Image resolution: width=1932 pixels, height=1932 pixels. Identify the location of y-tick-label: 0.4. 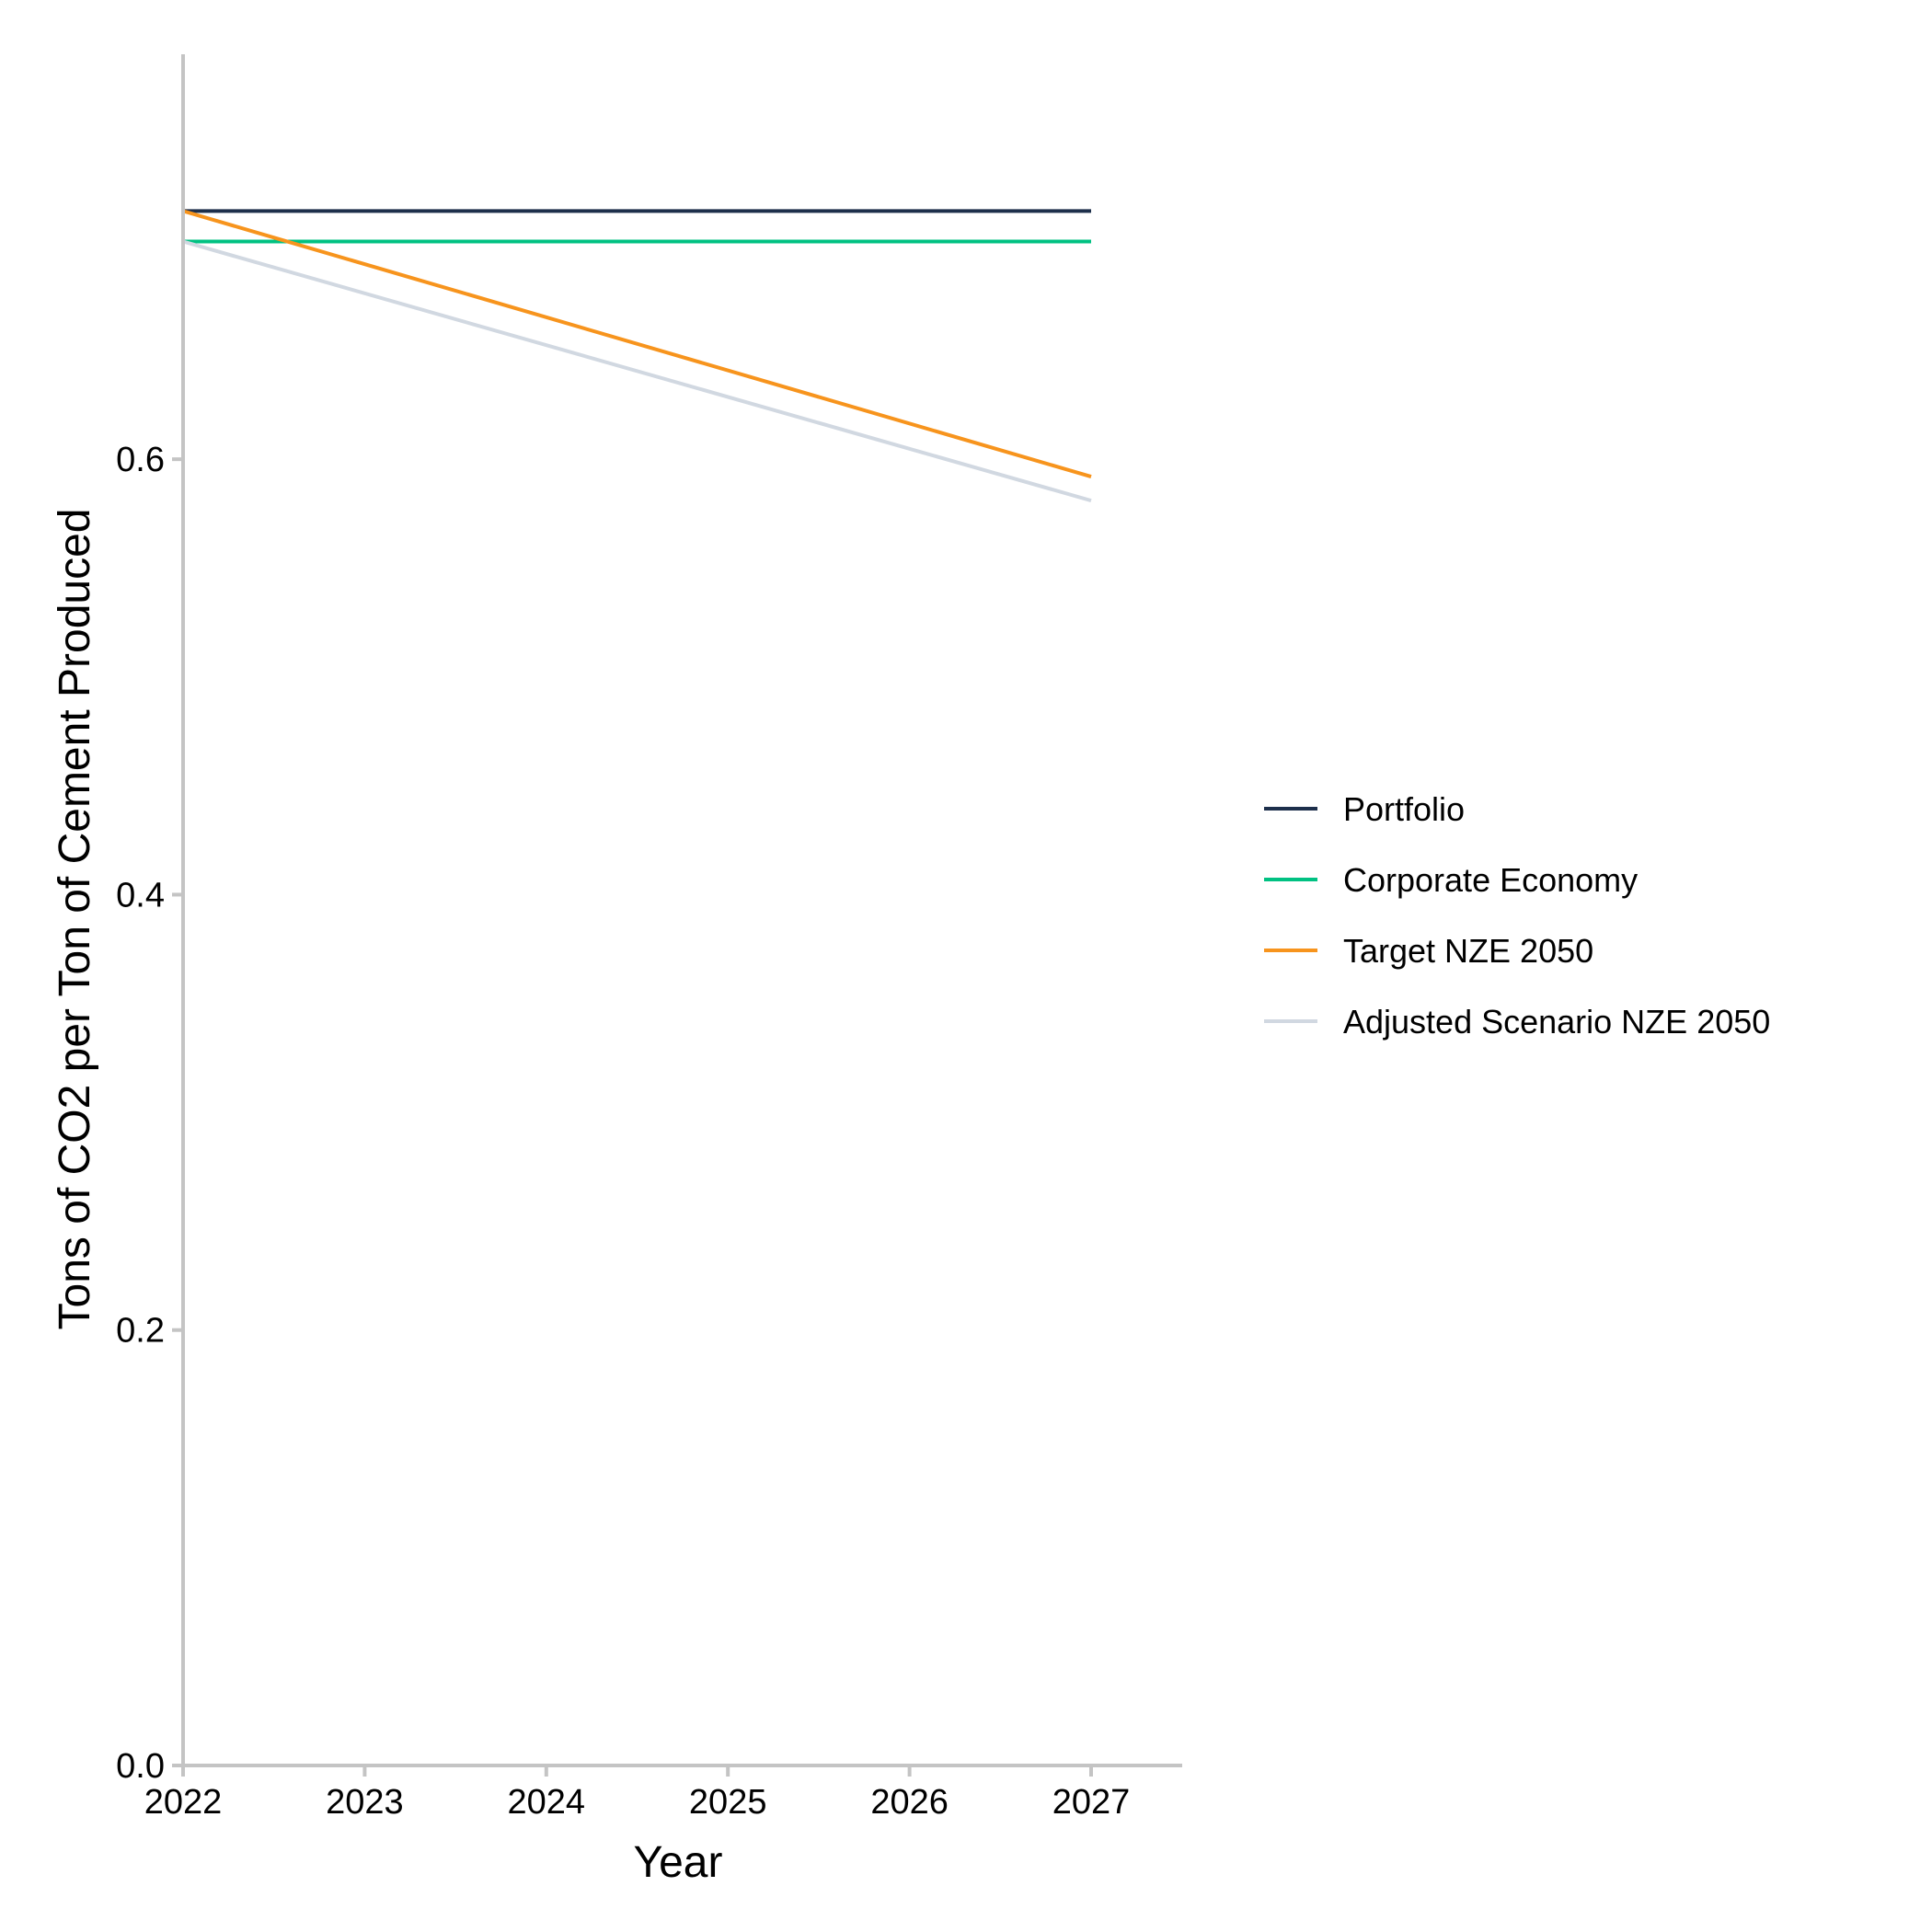
(140, 895).